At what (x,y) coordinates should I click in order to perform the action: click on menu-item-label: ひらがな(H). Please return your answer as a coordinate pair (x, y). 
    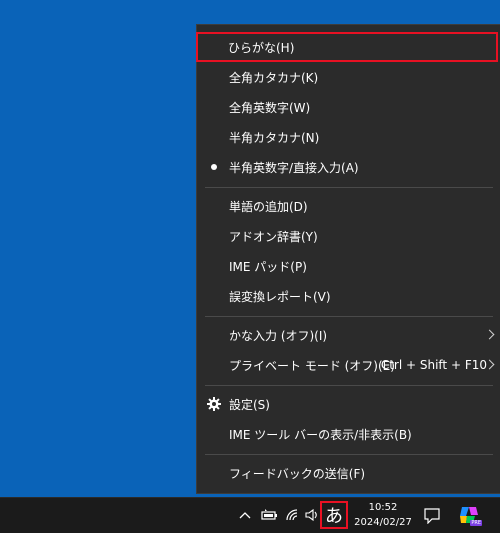
    Looking at the image, I should click on (261, 47).